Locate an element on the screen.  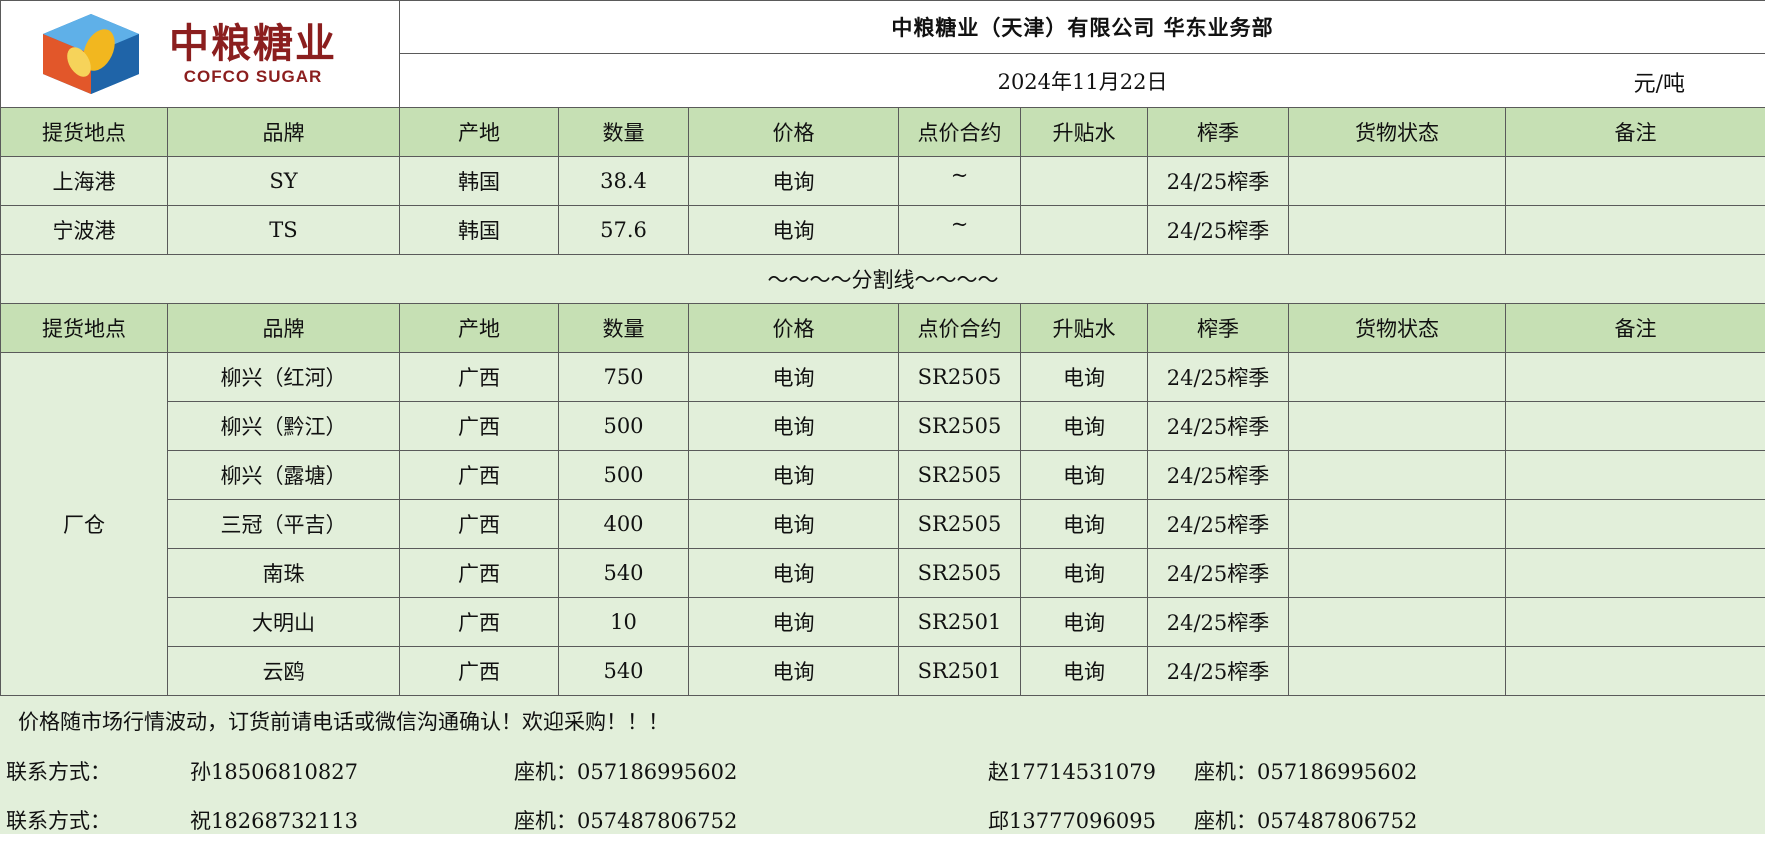
table-row: 大明山 广西 10 电询 SR2501 电询 24/25榨季 is located at coordinates (883, 622).